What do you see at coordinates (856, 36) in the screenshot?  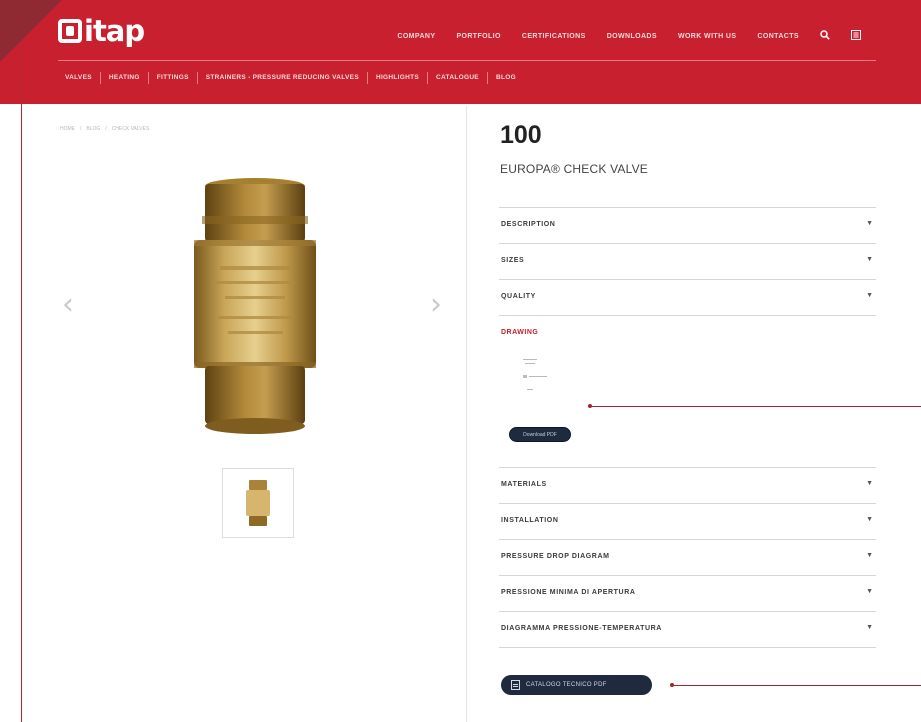 I see `menu-icon` at bounding box center [856, 36].